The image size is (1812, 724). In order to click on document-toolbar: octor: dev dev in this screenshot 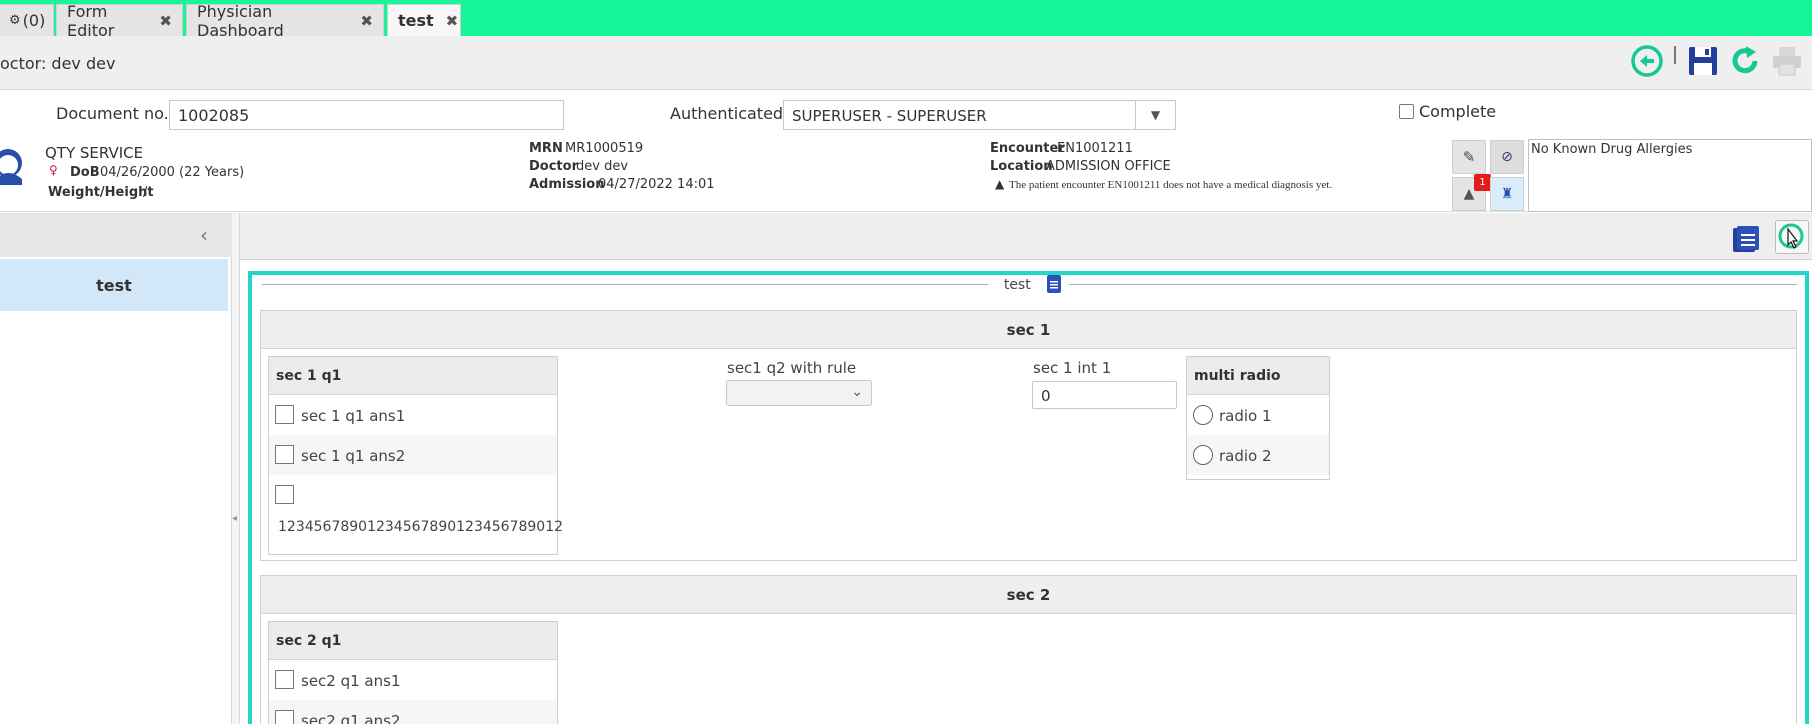, I will do `click(906, 63)`.